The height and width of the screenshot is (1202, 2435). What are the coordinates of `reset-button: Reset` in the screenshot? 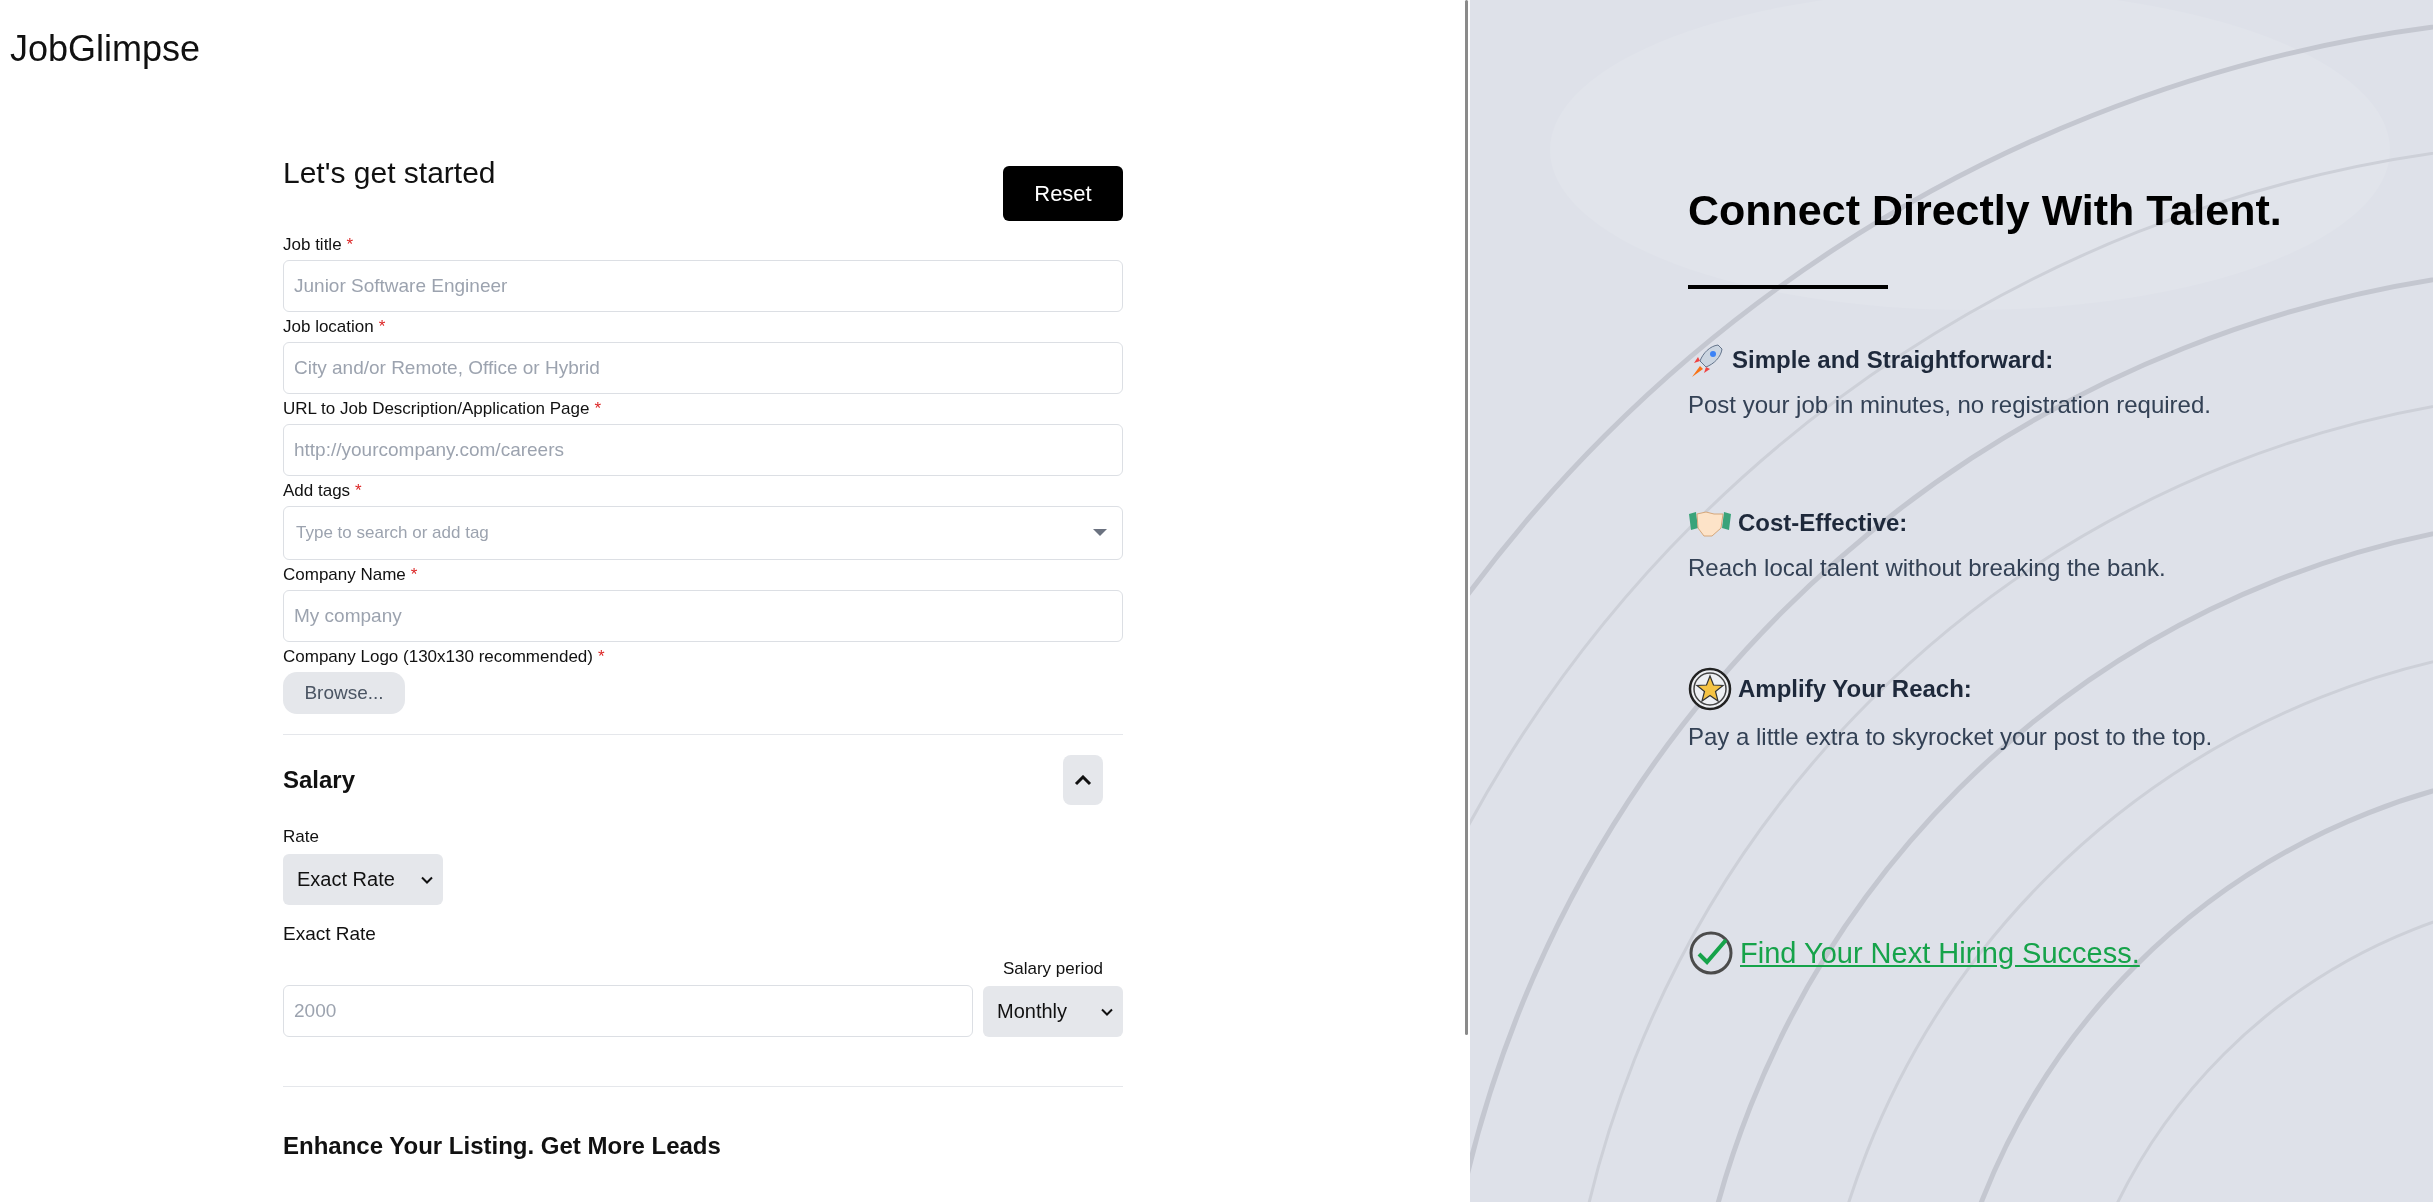 It's located at (1063, 193).